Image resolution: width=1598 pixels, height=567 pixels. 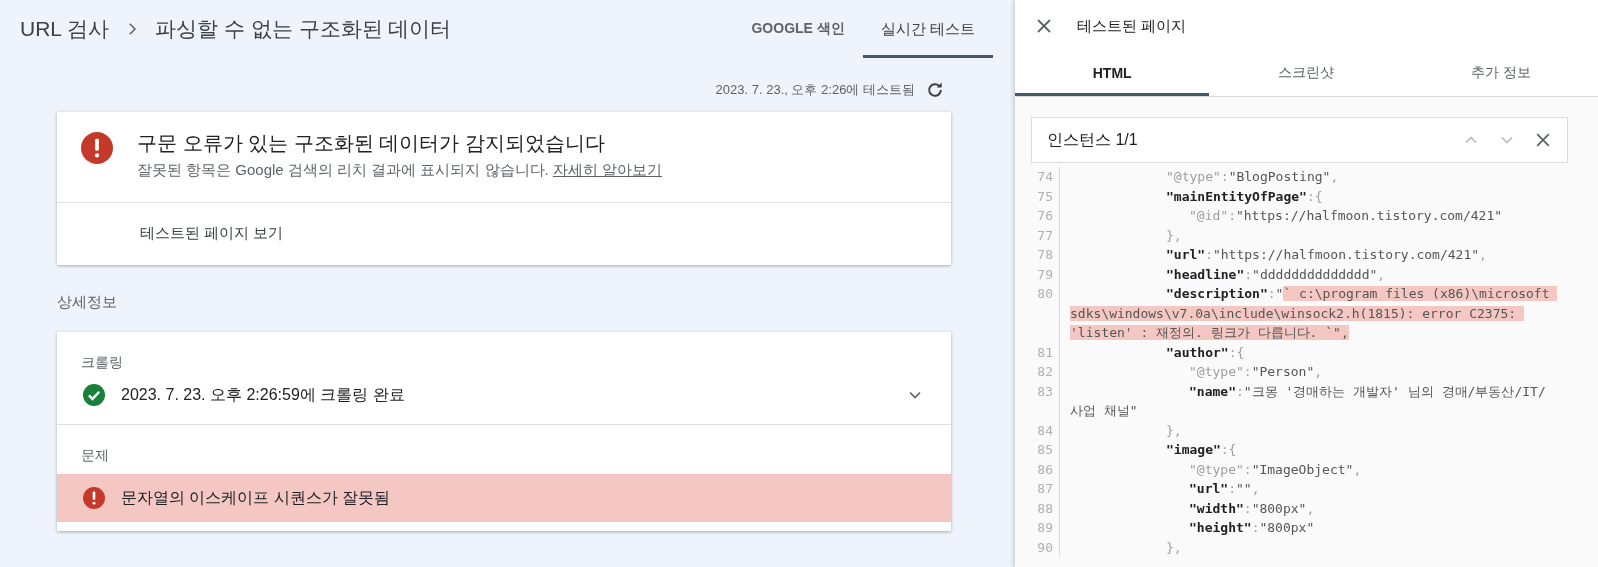 I want to click on tab: GOOGLE 색인, so click(x=798, y=29).